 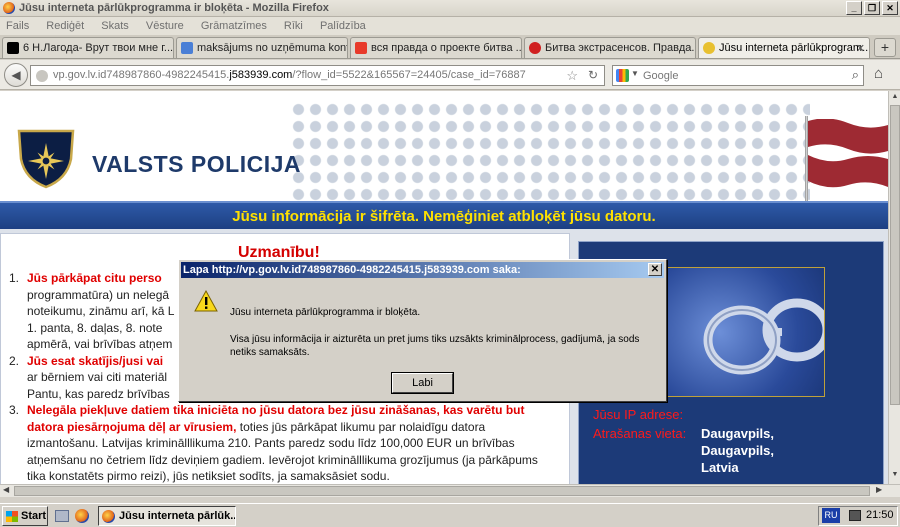 What do you see at coordinates (738, 75) in the screenshot?
I see `search-bar: ▼ Google ⌕` at bounding box center [738, 75].